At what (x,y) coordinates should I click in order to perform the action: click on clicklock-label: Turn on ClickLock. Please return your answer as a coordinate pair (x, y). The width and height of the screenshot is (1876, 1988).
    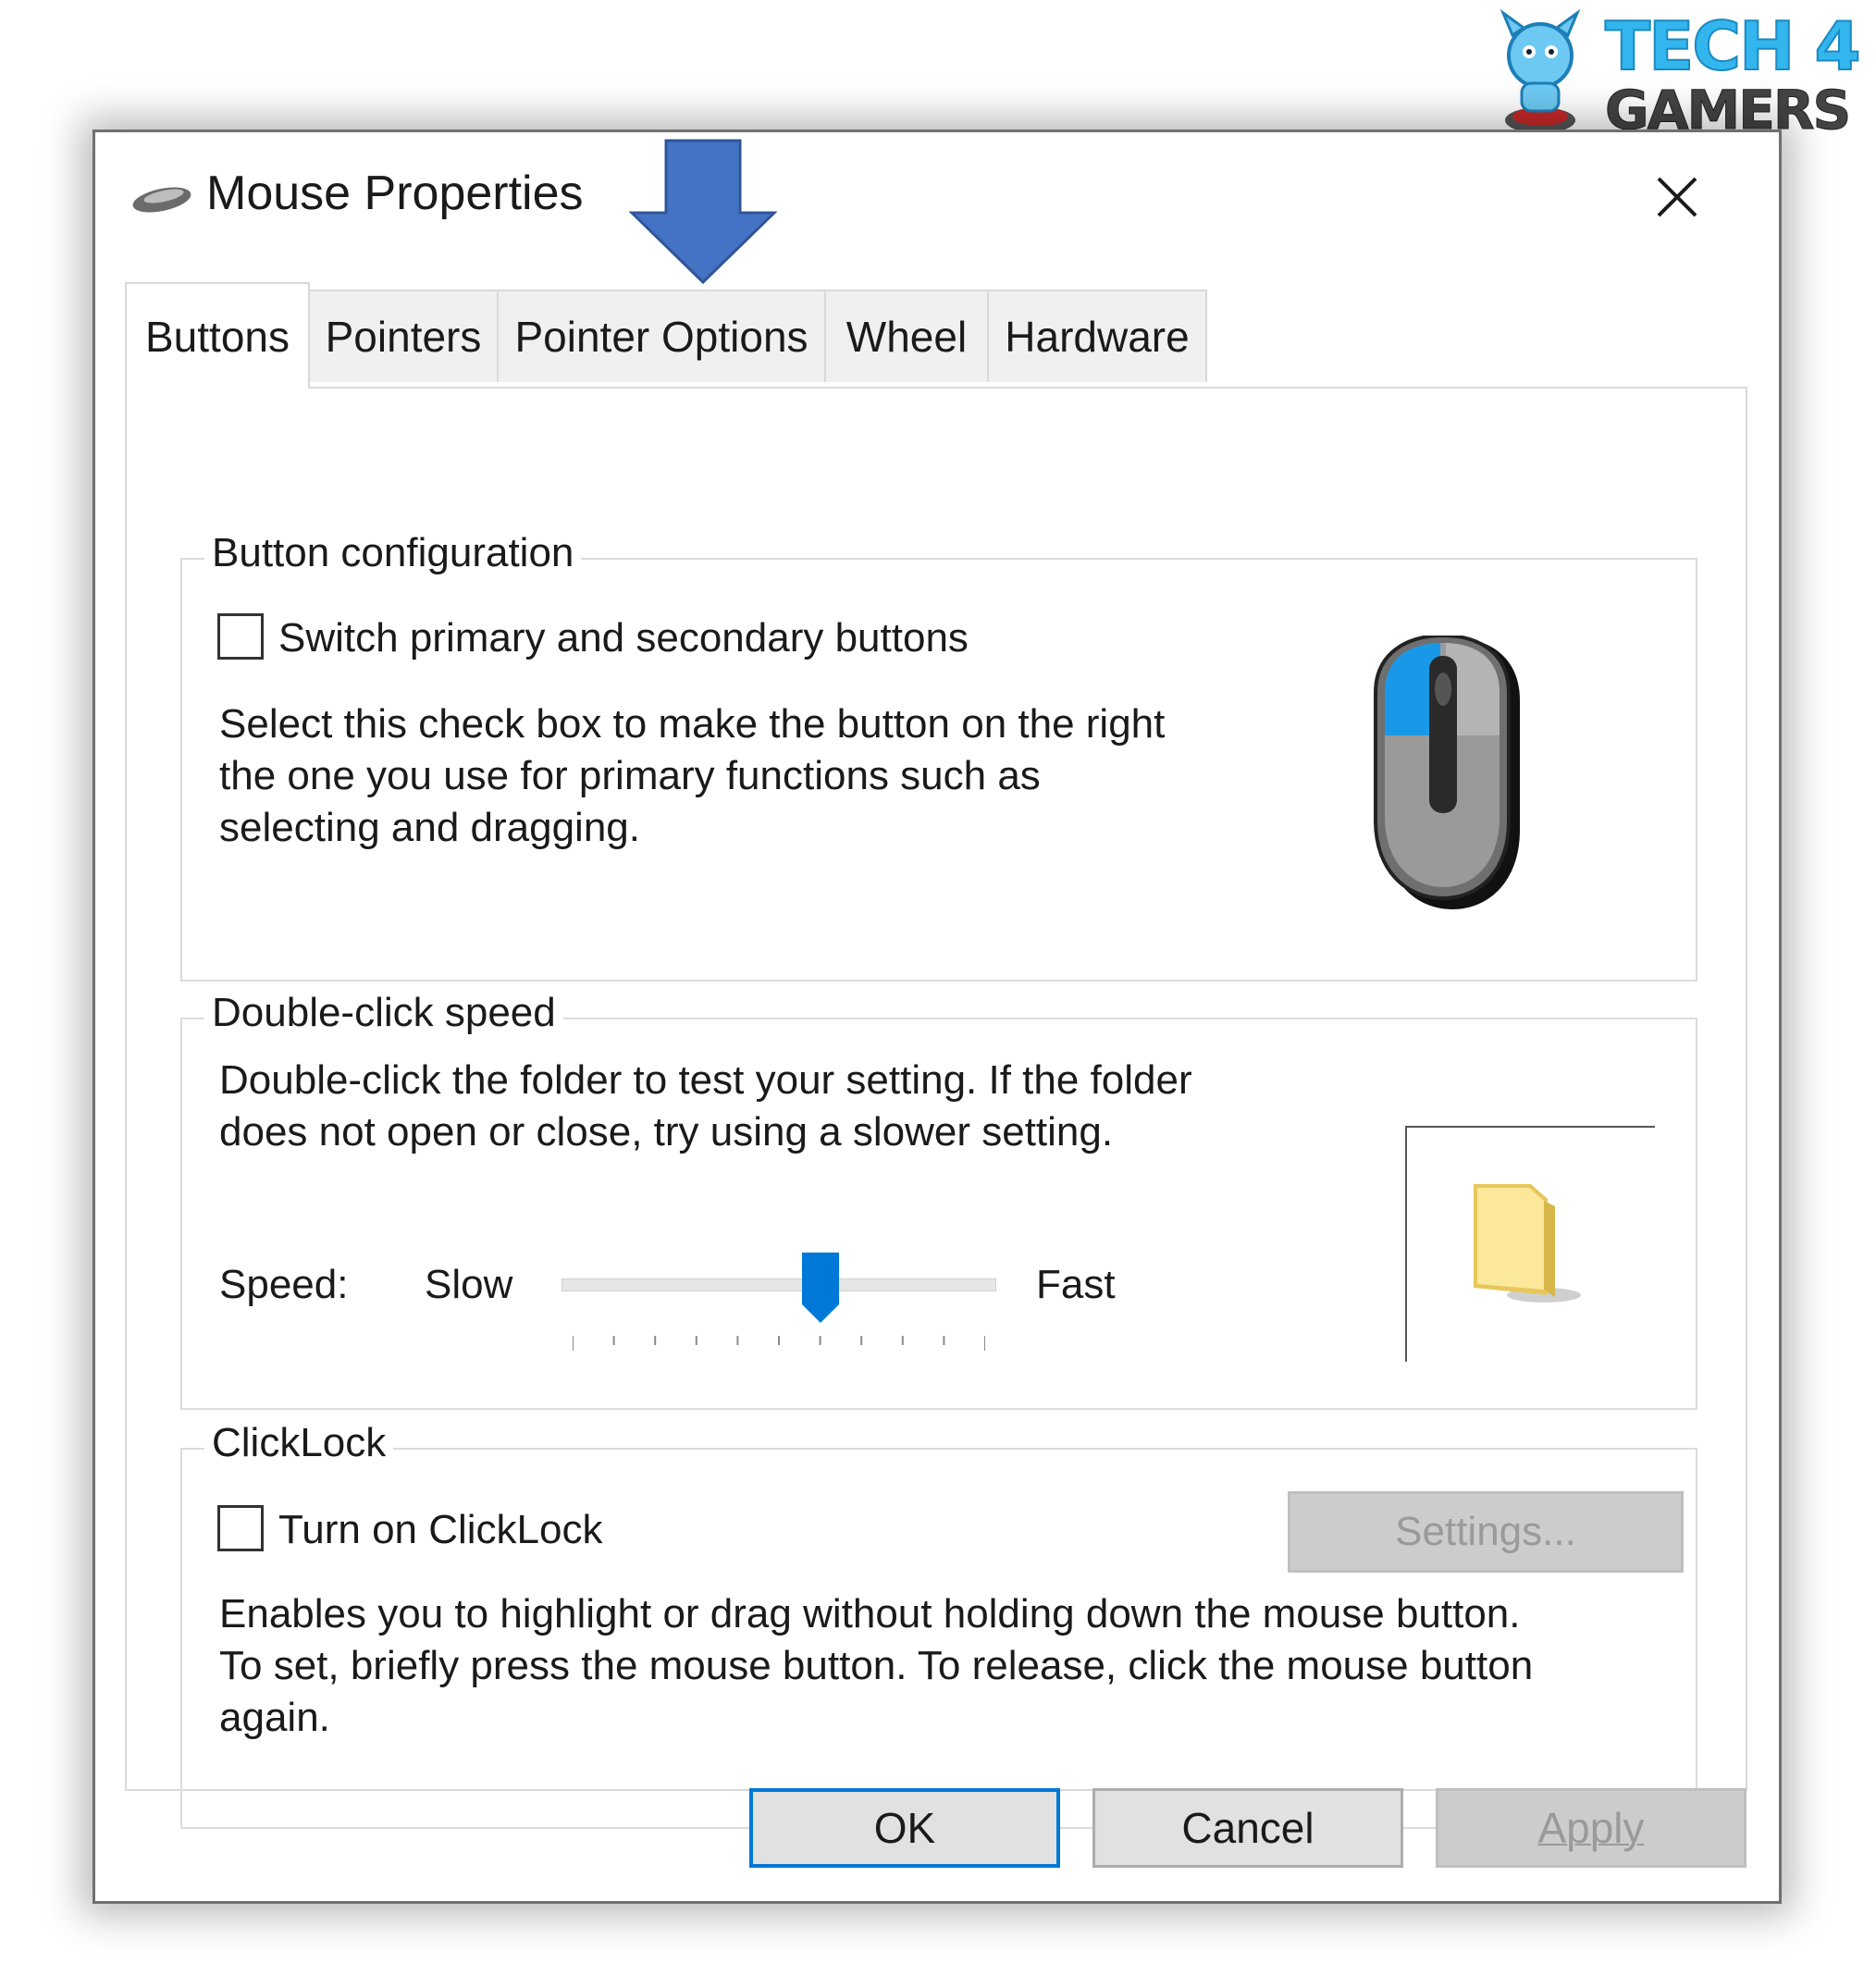
    Looking at the image, I should click on (440, 1530).